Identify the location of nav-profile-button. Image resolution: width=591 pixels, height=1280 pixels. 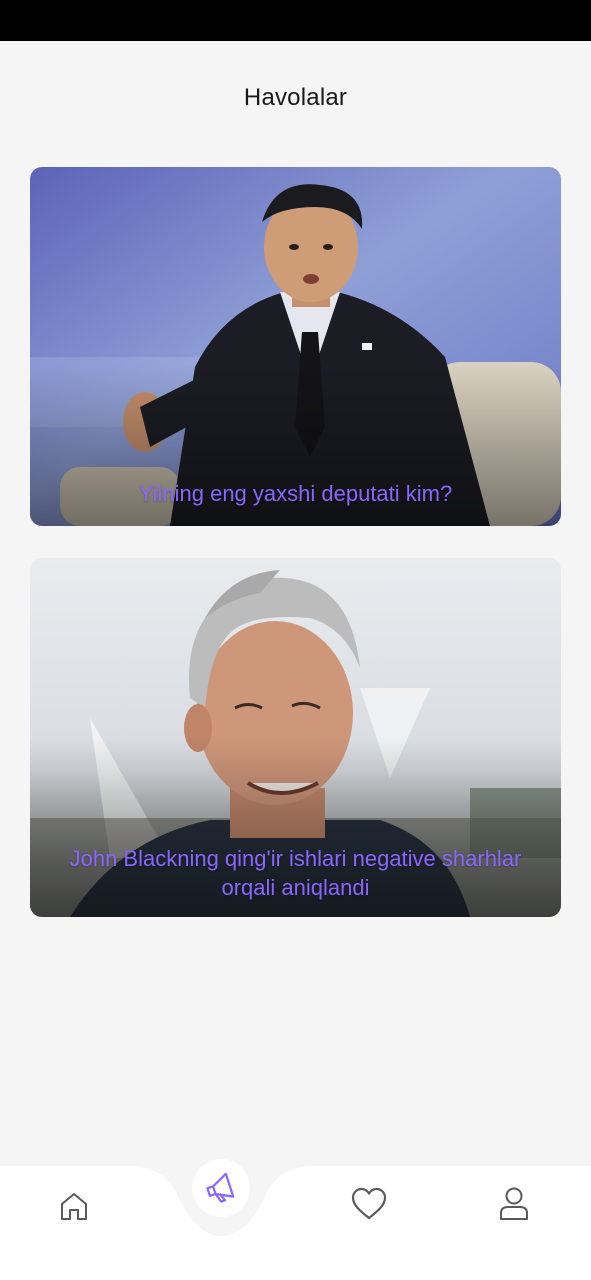
(514, 1204).